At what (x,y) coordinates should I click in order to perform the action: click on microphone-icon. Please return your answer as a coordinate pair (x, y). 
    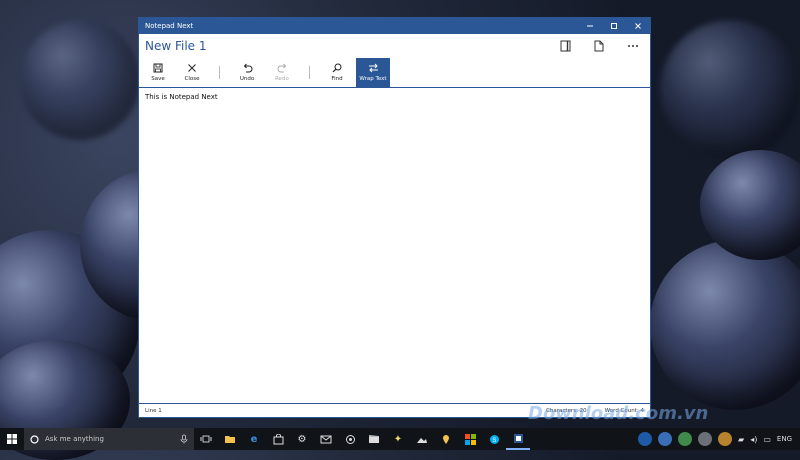
    Looking at the image, I should click on (184, 439).